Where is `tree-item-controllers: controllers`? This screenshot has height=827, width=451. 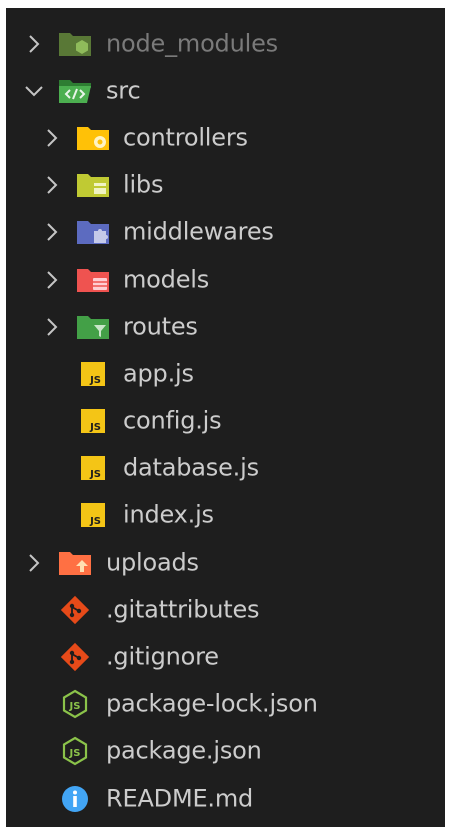
tree-item-controllers: controllers is located at coordinates (225, 137).